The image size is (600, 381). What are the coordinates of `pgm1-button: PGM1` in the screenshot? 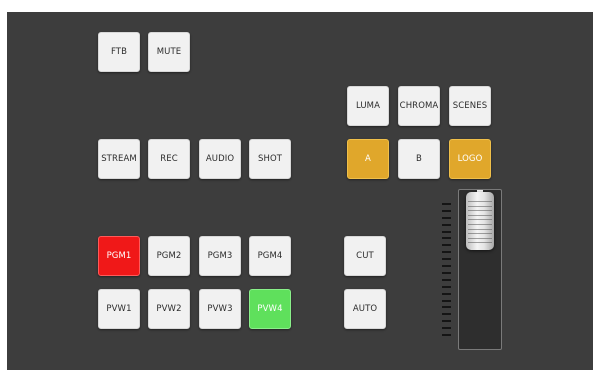 It's located at (119, 256).